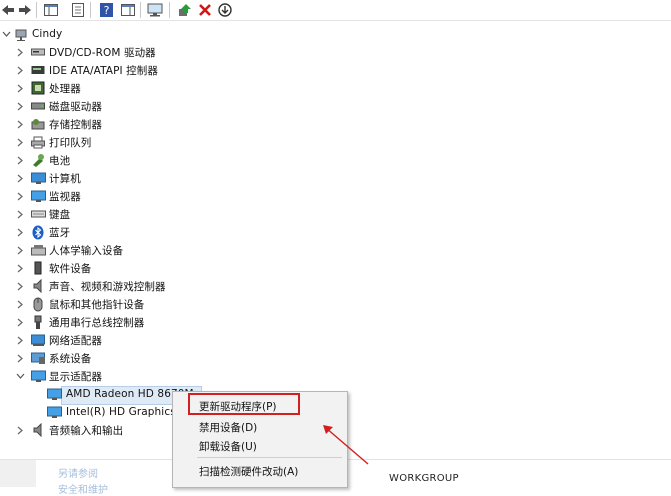  What do you see at coordinates (38, 178) in the screenshot?
I see `computer-icon` at bounding box center [38, 178].